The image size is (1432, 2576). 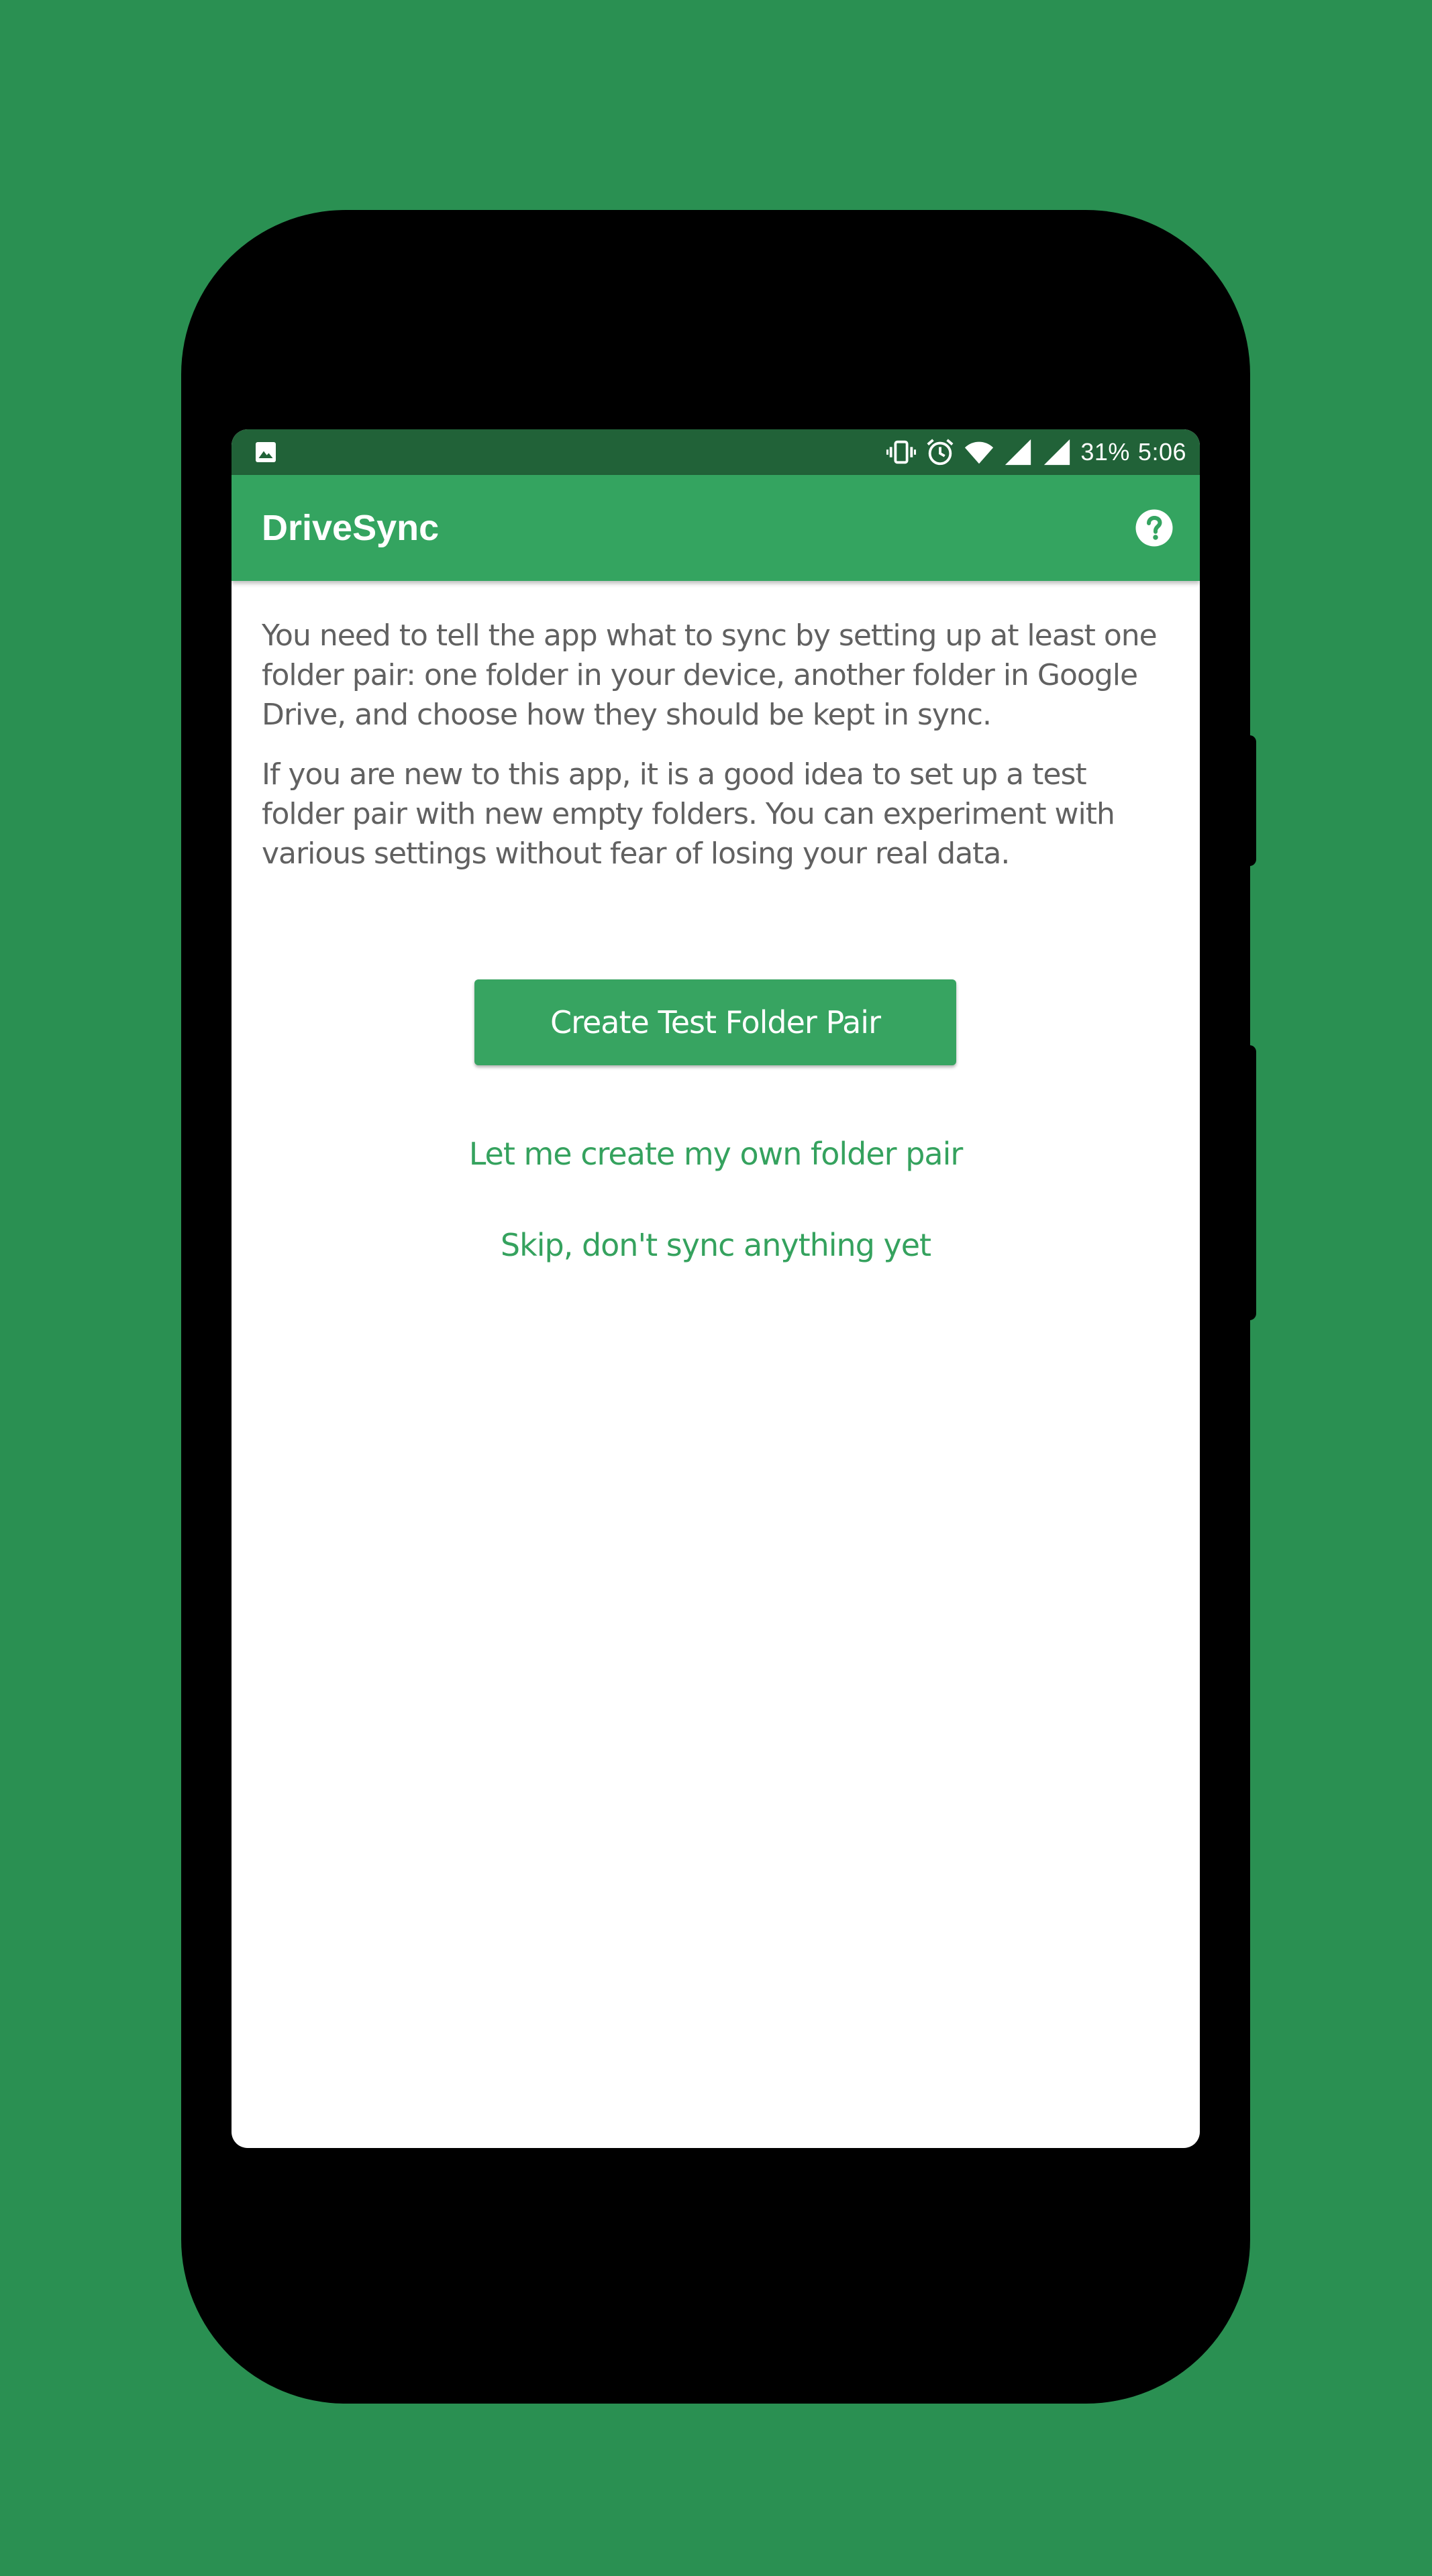 I want to click on app-title: DriveSync, so click(x=351, y=528).